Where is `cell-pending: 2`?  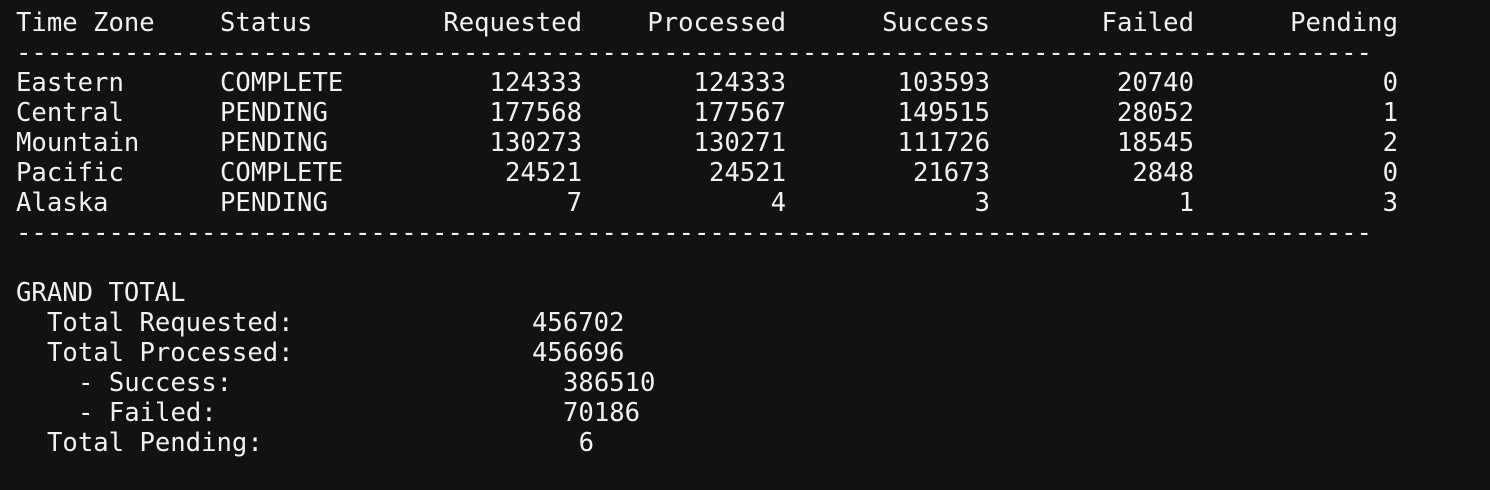 cell-pending: 2 is located at coordinates (1390, 143).